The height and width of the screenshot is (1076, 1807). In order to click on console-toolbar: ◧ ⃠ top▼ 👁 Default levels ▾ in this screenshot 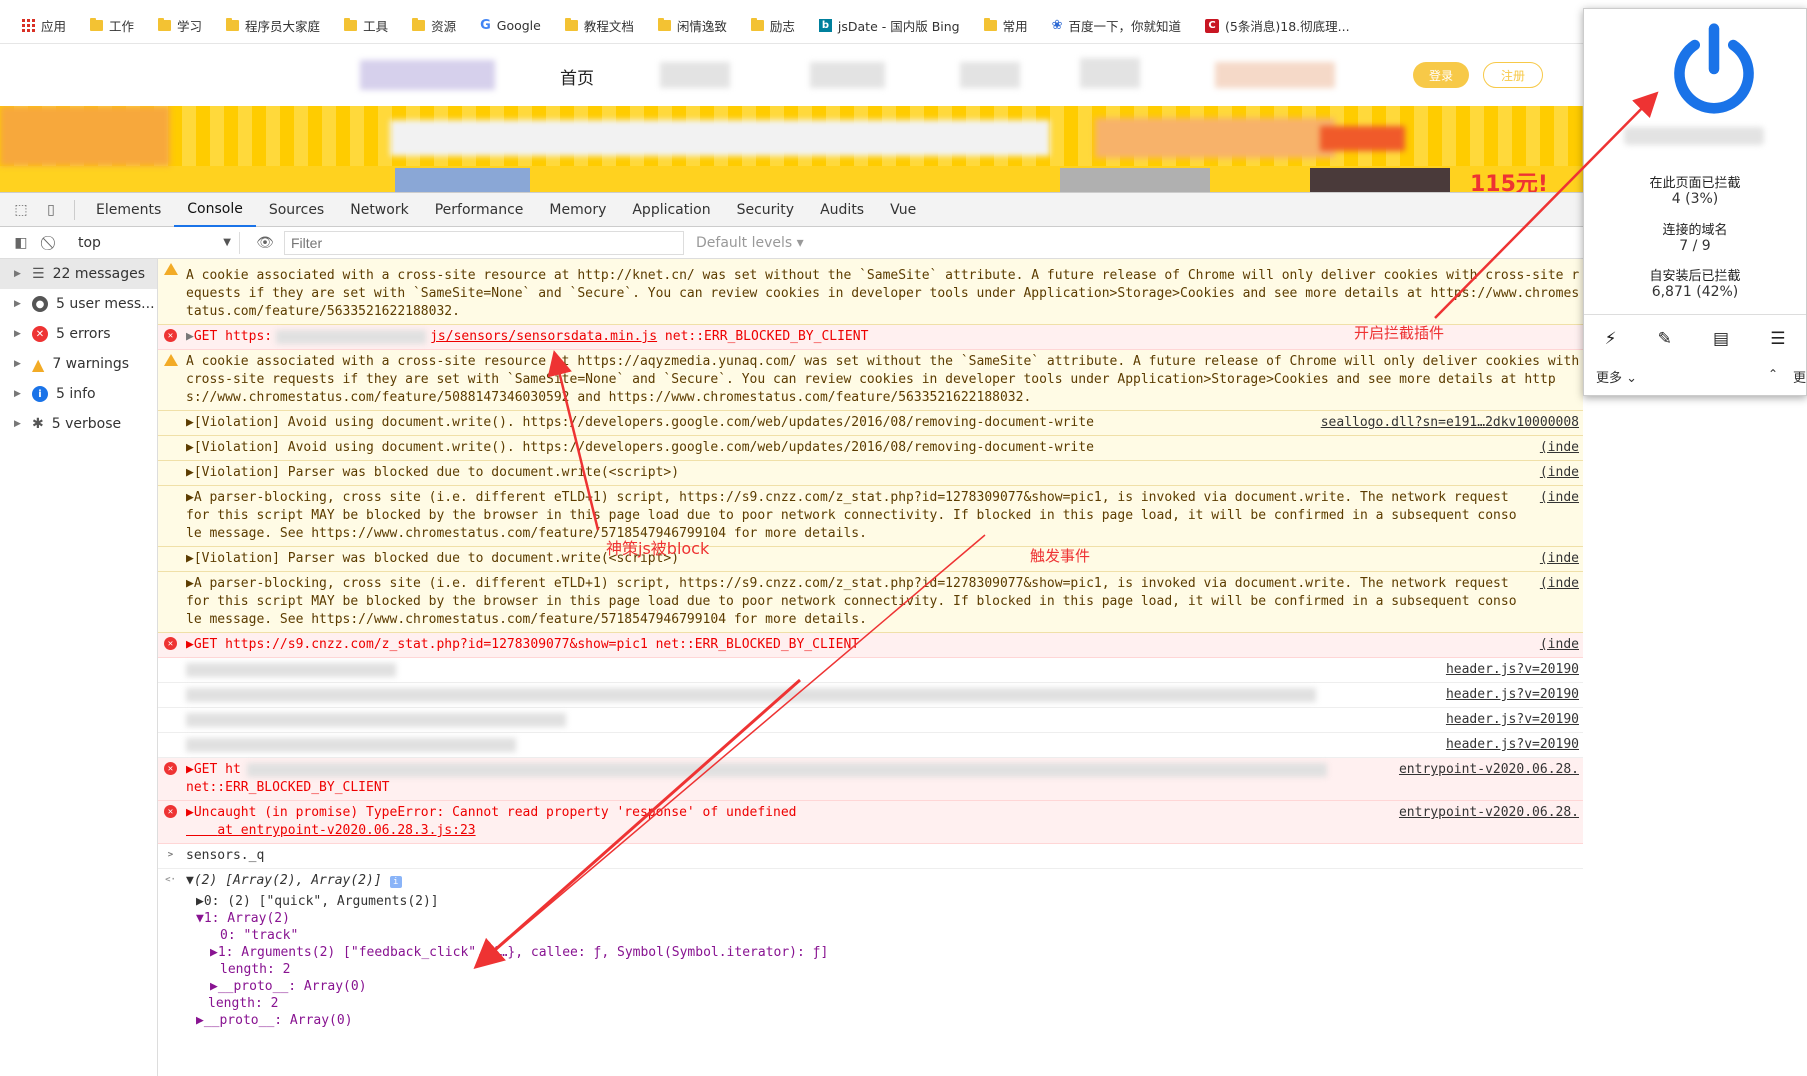, I will do `click(791, 243)`.